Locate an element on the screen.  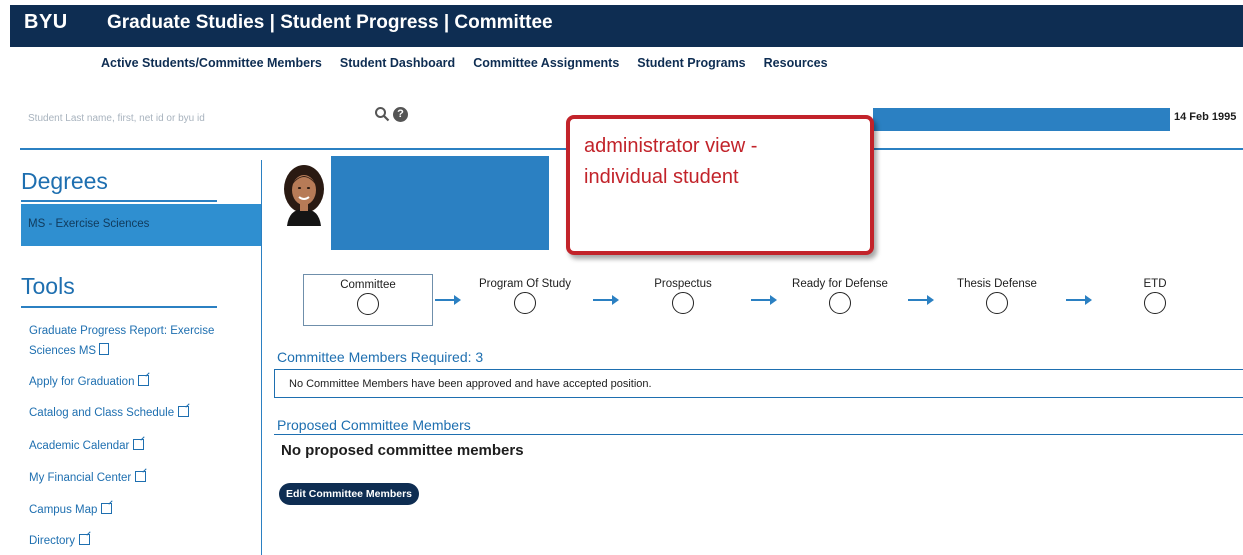
nav-student-programs: Student Programs is located at coordinates (691, 65).